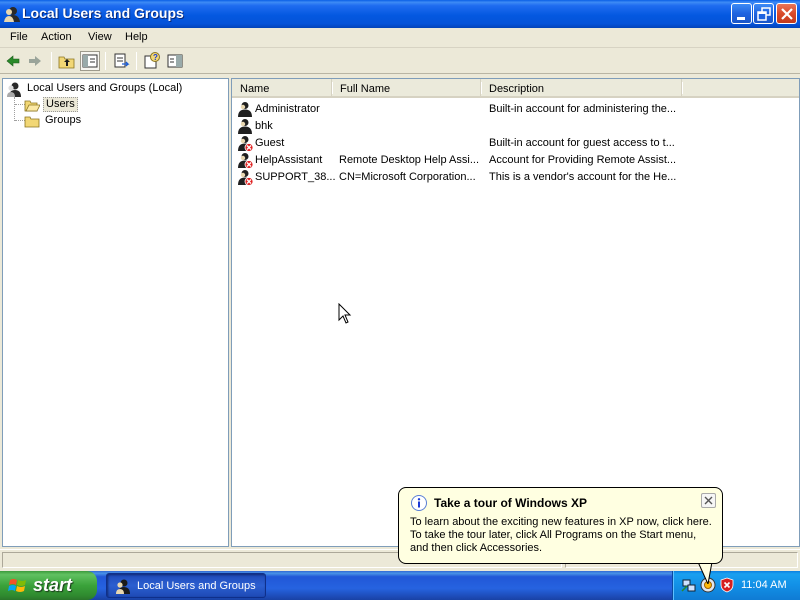 The width and height of the screenshot is (800, 600). What do you see at coordinates (689, 585) in the screenshot?
I see `network-icon` at bounding box center [689, 585].